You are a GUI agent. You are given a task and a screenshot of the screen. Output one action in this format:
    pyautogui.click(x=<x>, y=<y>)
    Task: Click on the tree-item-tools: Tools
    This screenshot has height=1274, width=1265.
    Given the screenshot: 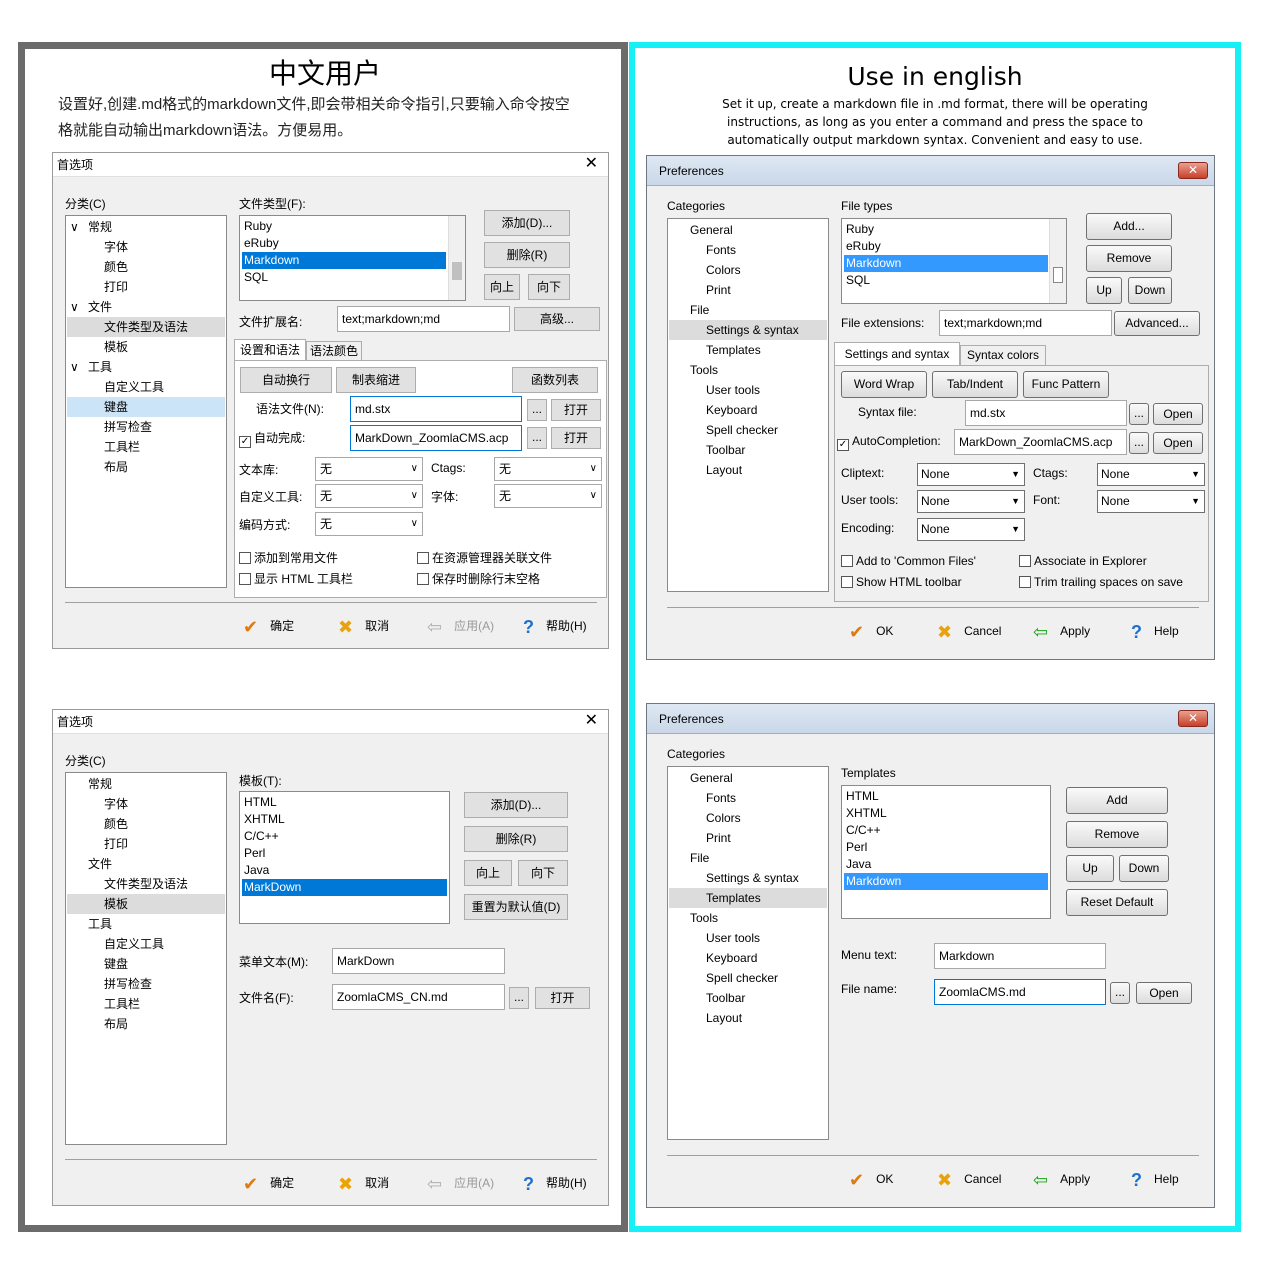 What is the action you would take?
    pyautogui.click(x=704, y=370)
    